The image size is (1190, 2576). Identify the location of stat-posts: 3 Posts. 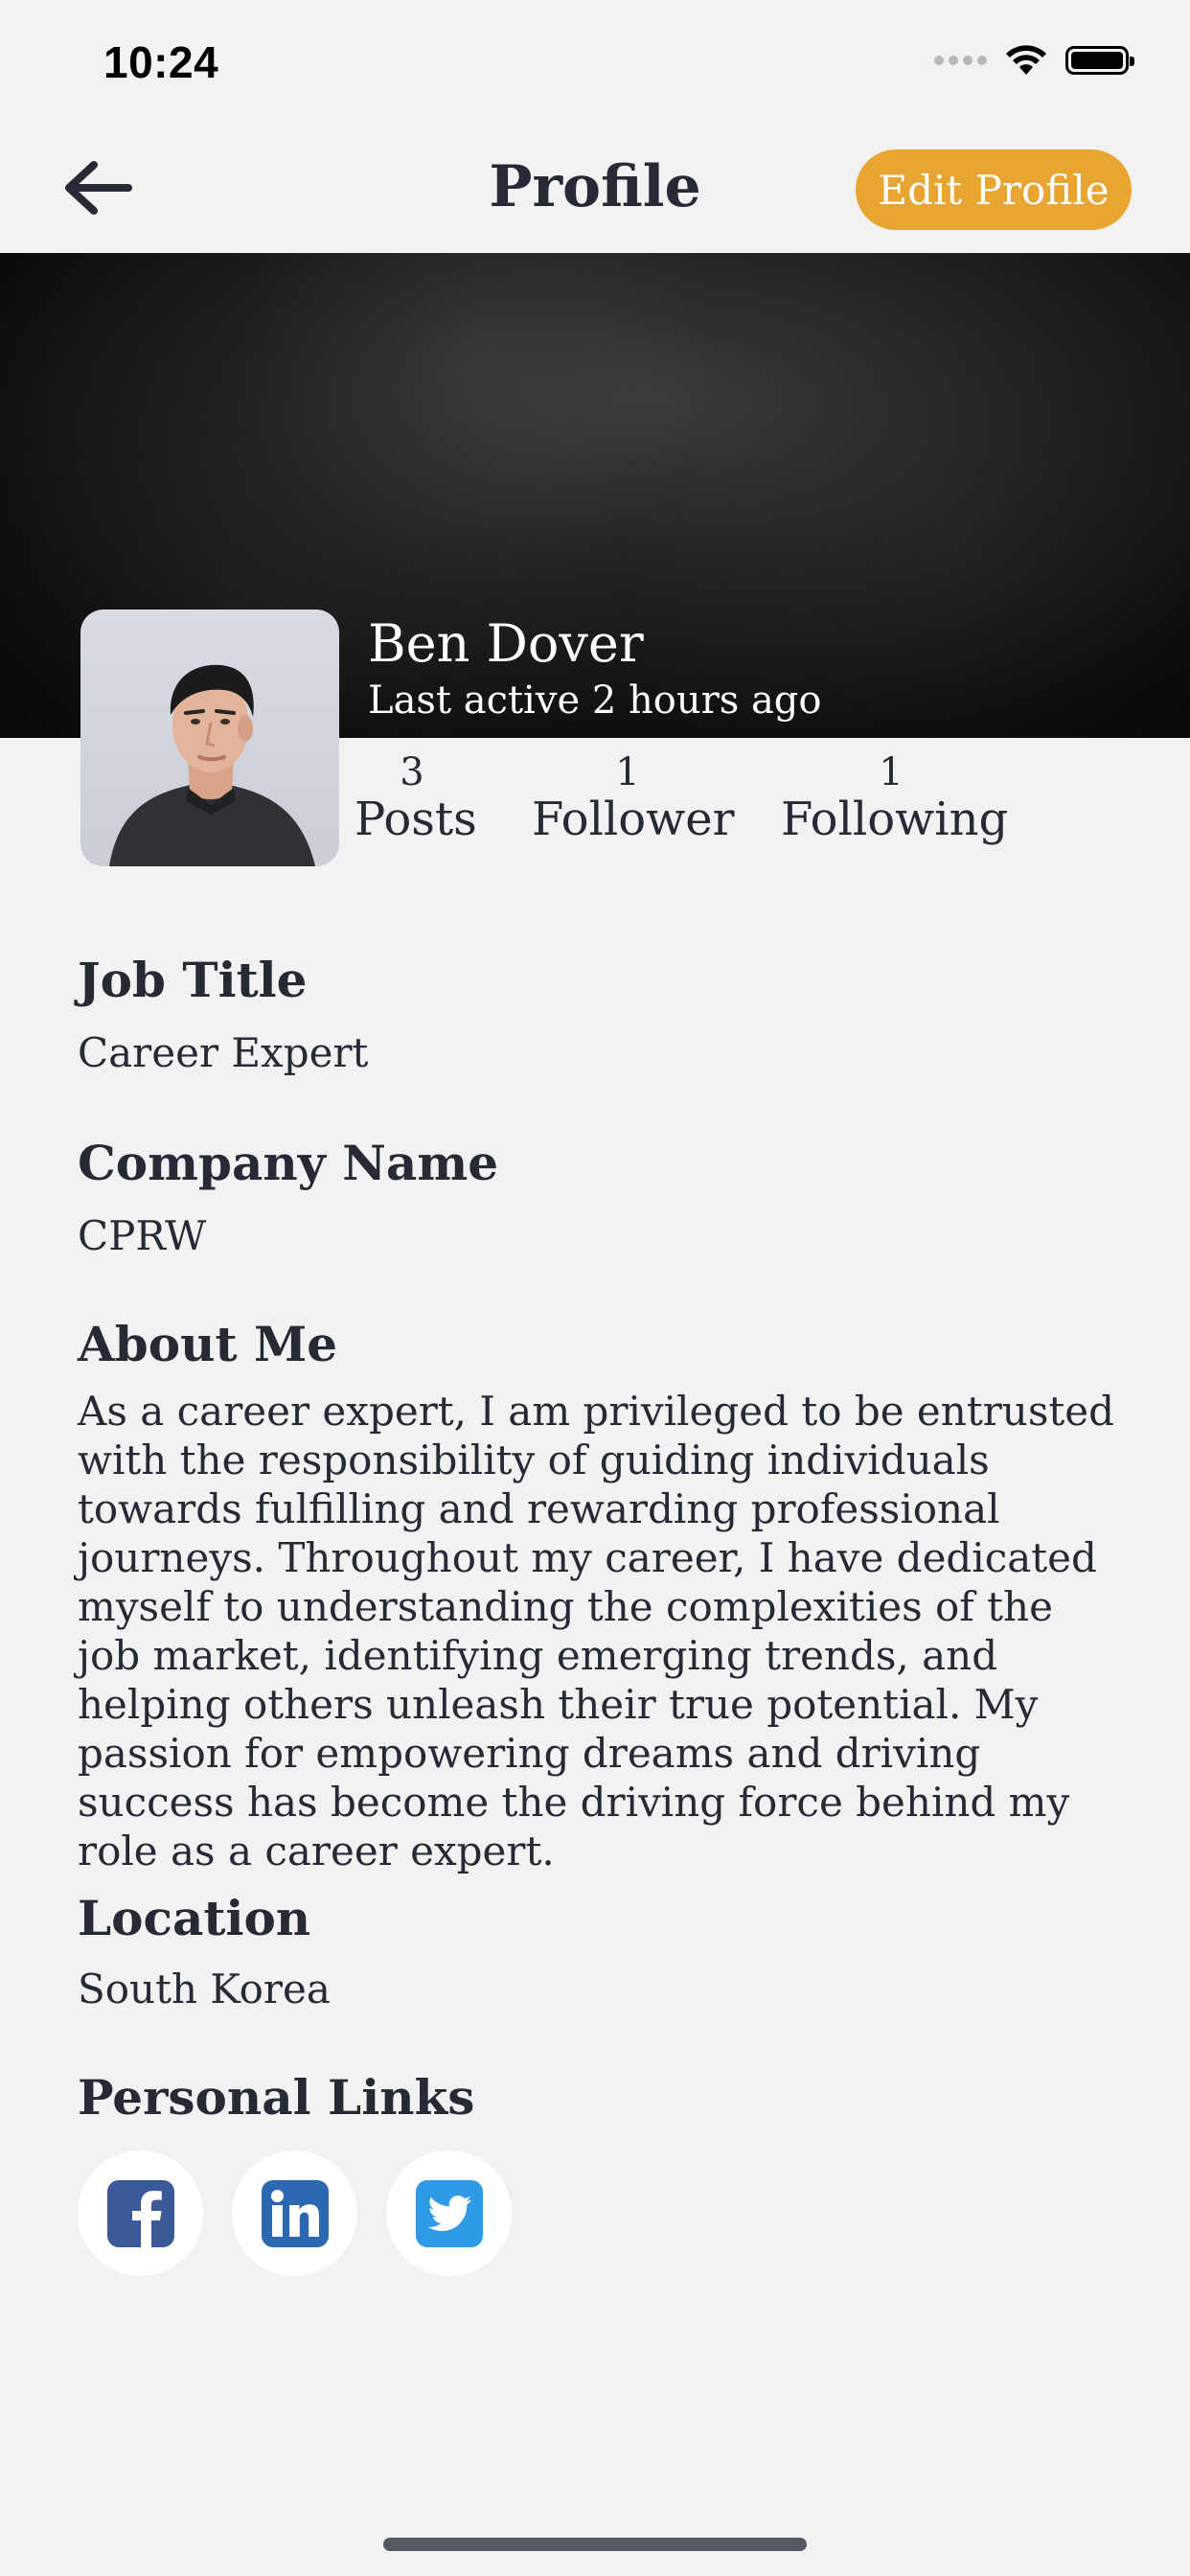
(416, 798).